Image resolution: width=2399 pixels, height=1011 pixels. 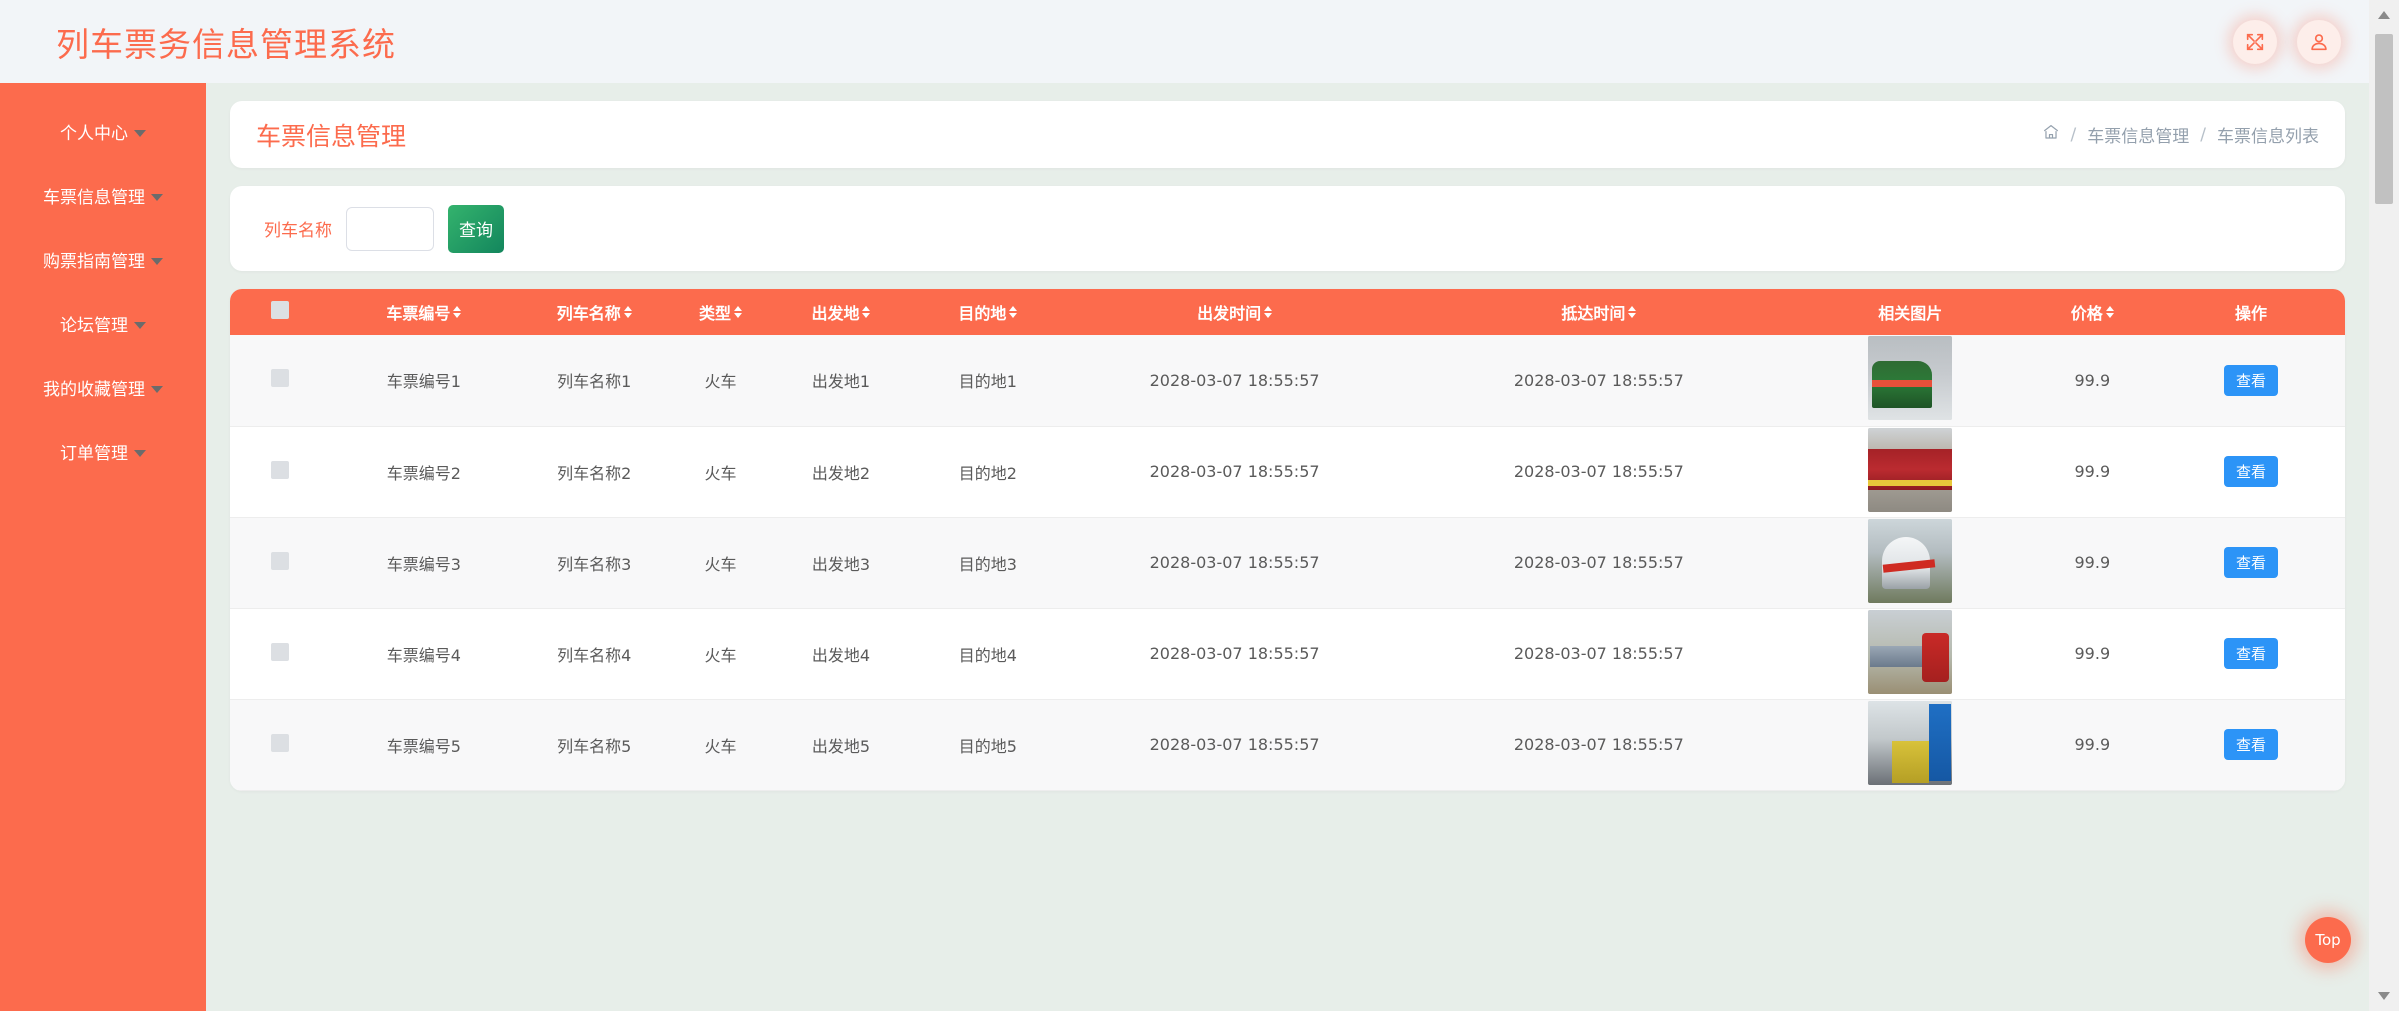 What do you see at coordinates (1229, 313) in the screenshot?
I see `th-label: 出发时间` at bounding box center [1229, 313].